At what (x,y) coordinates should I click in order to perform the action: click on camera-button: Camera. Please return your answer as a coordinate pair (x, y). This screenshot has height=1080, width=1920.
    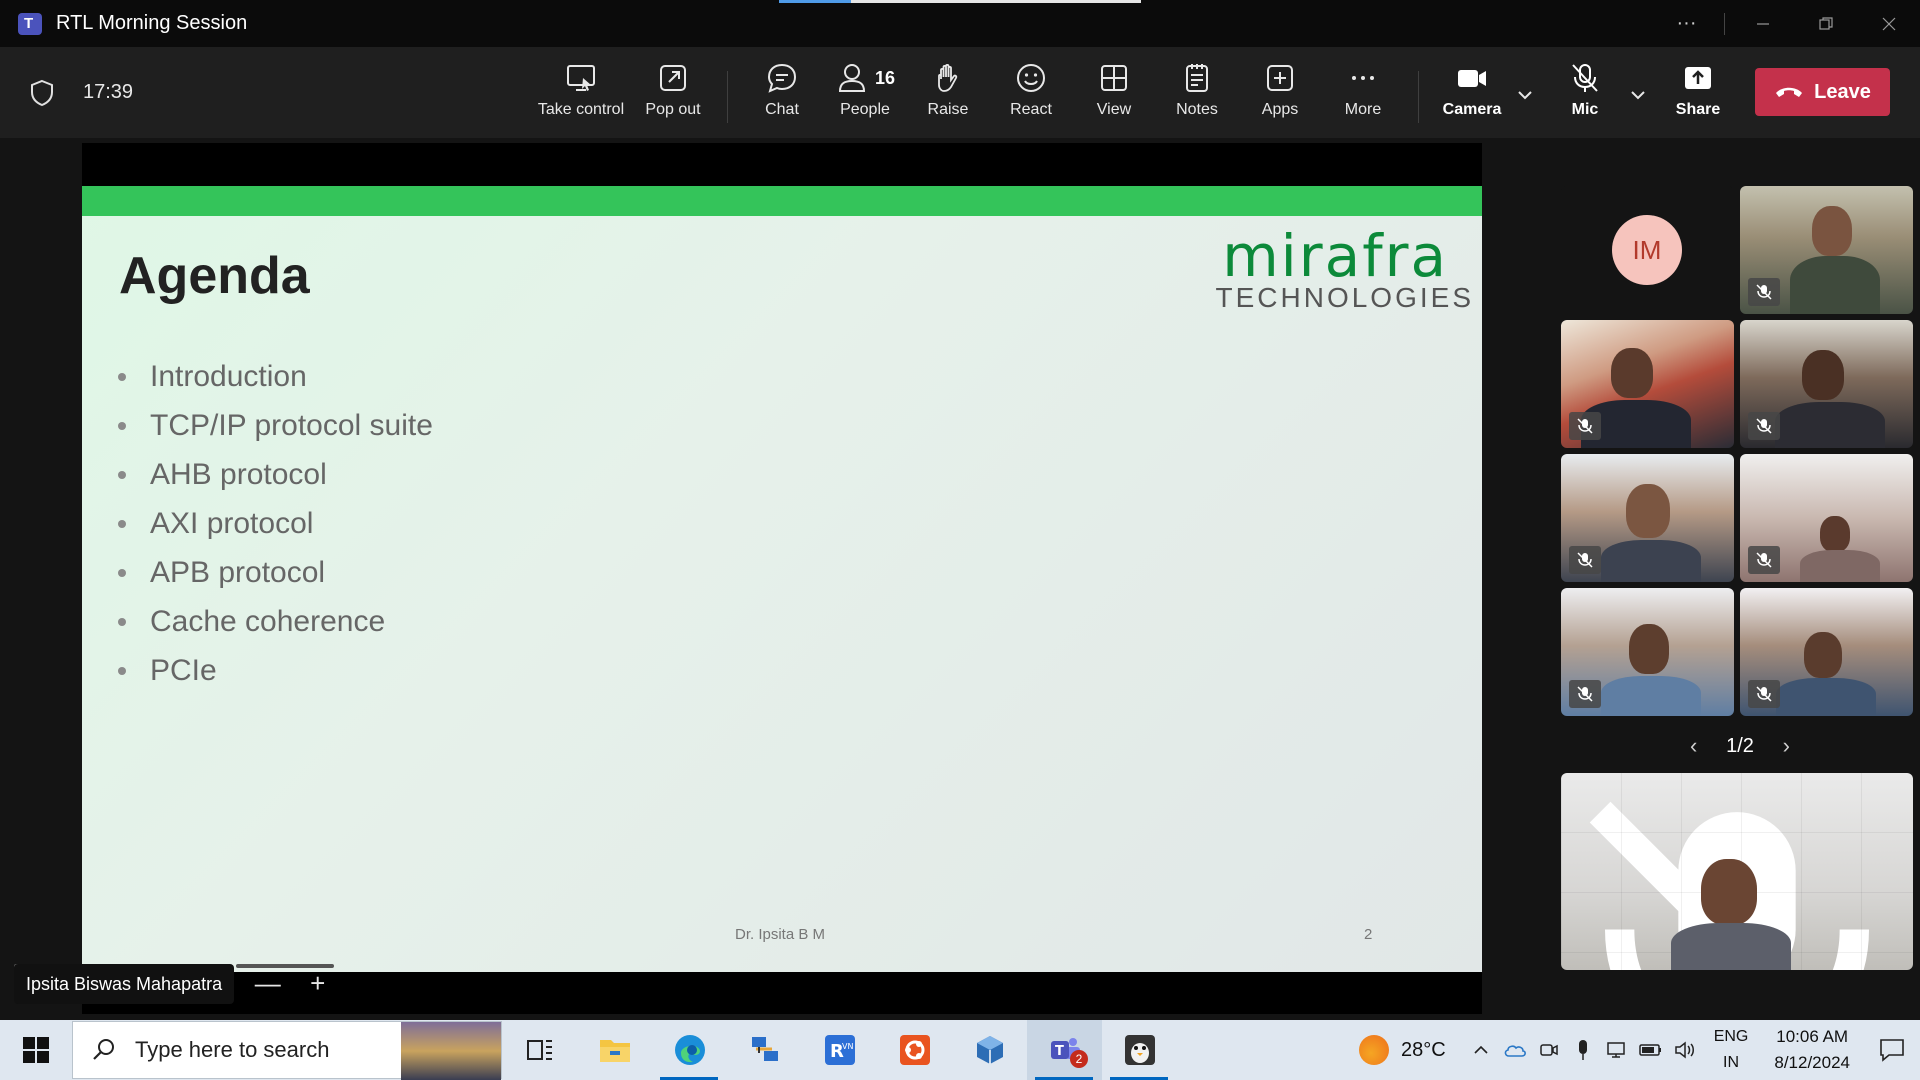
    Looking at the image, I should click on (1472, 90).